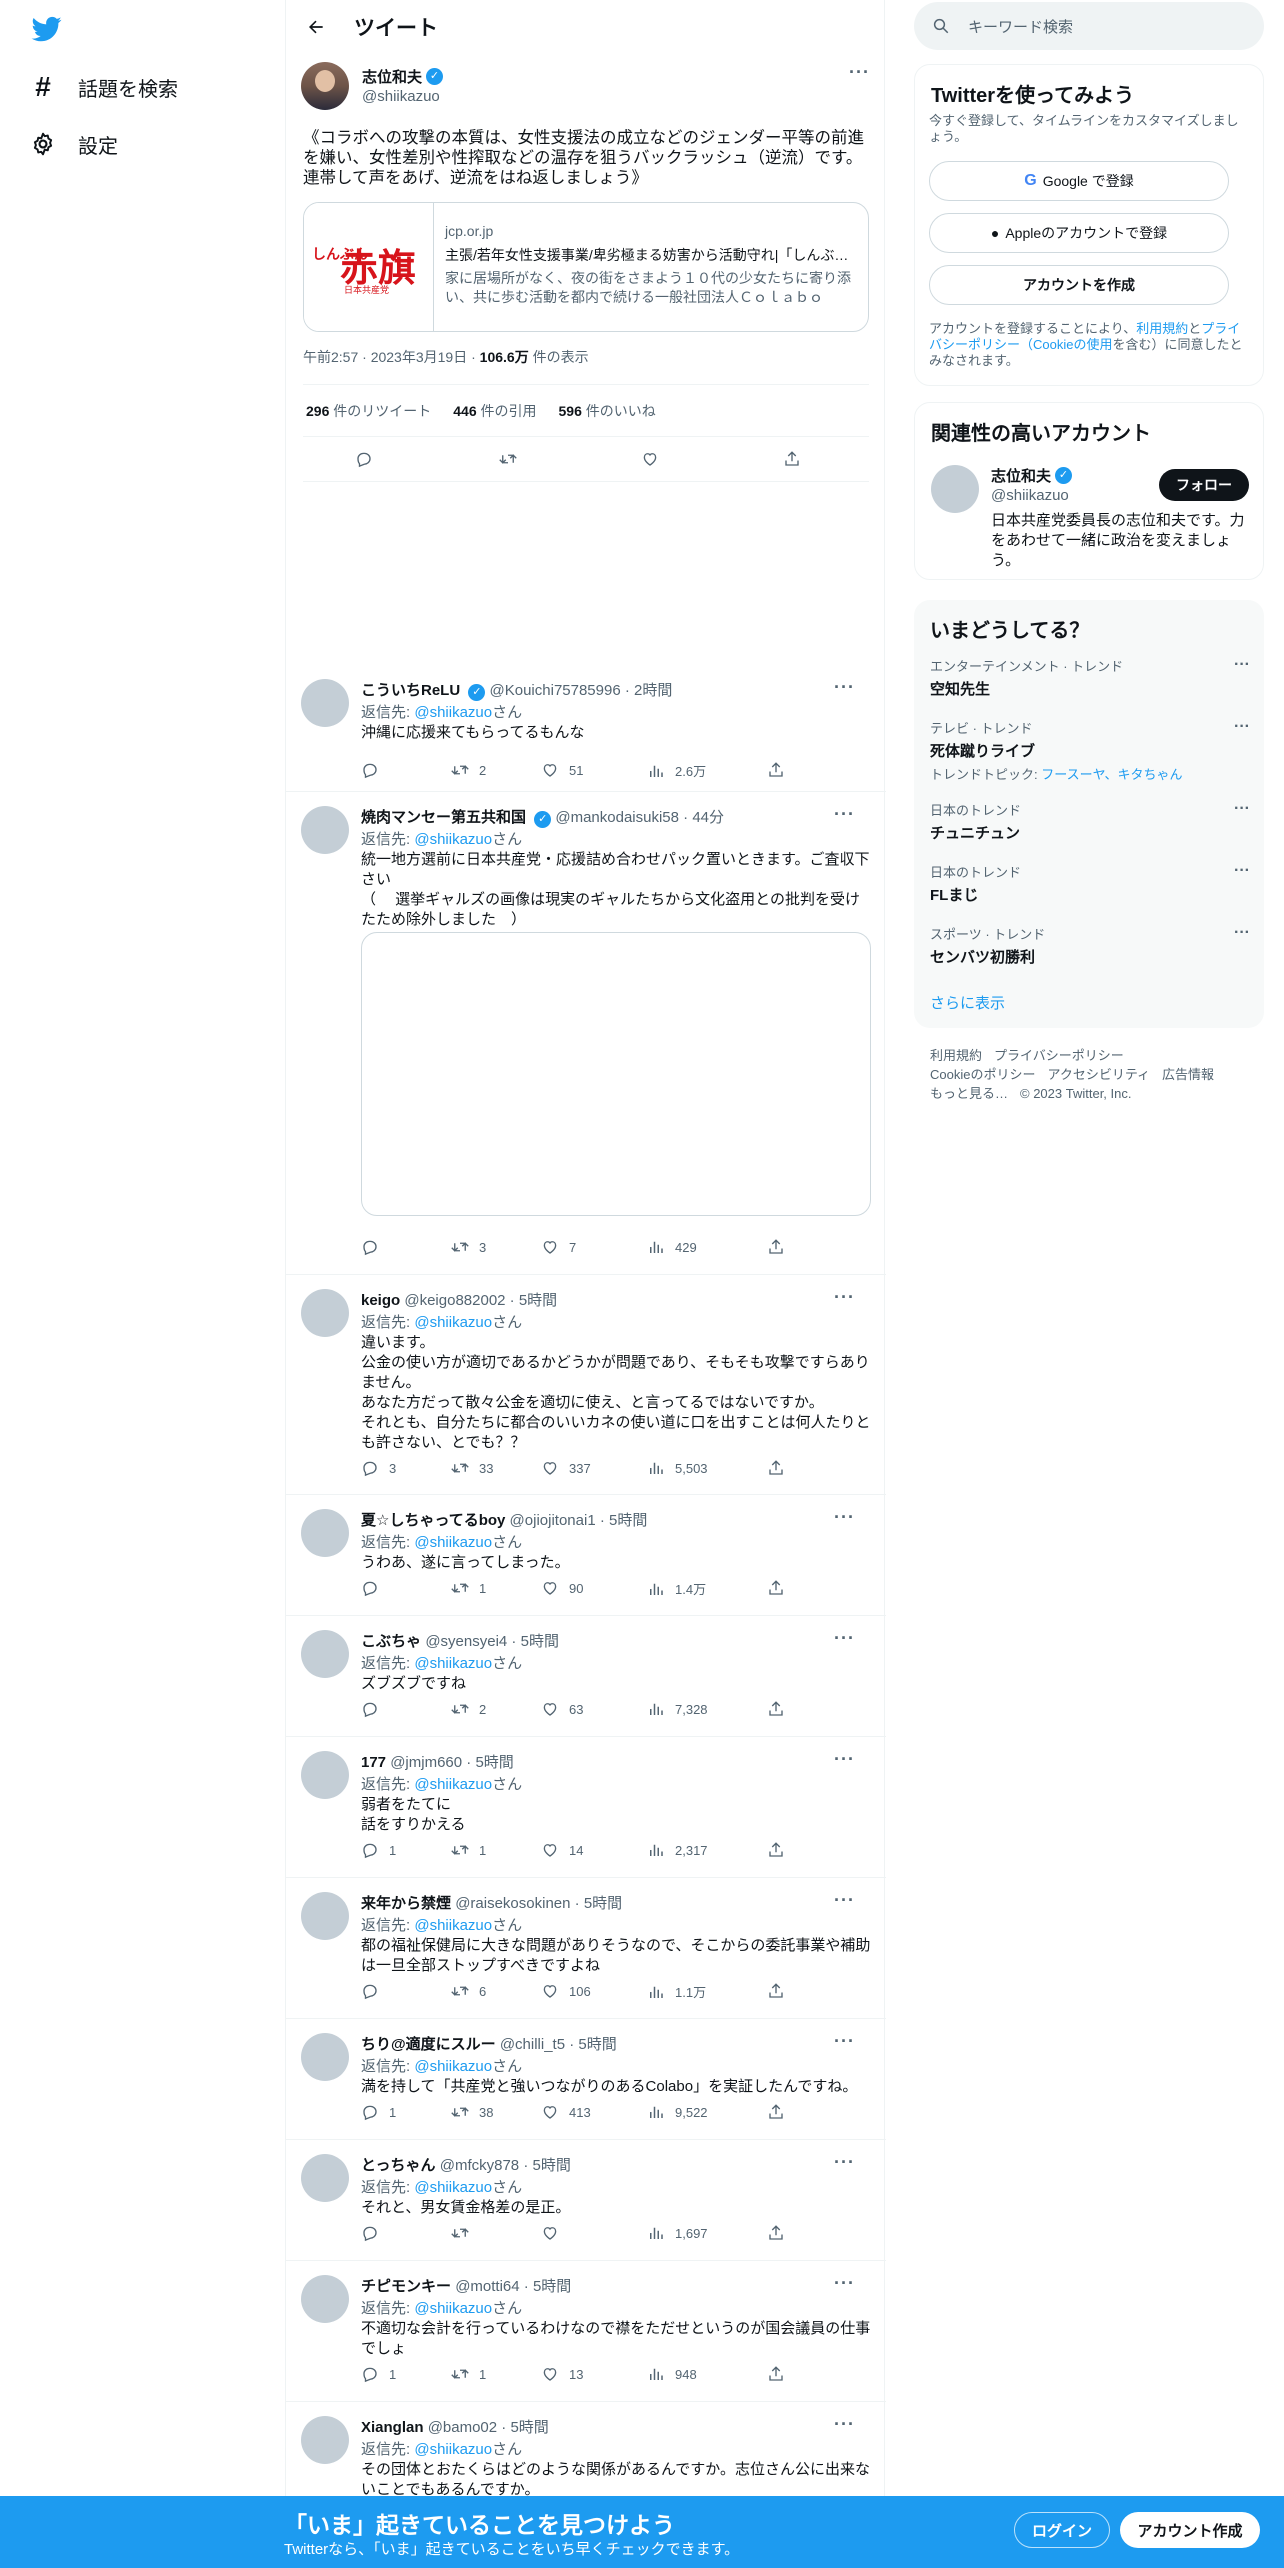 The image size is (1284, 2568). What do you see at coordinates (479, 2165) in the screenshot?
I see `reply-handle: @mfcky878` at bounding box center [479, 2165].